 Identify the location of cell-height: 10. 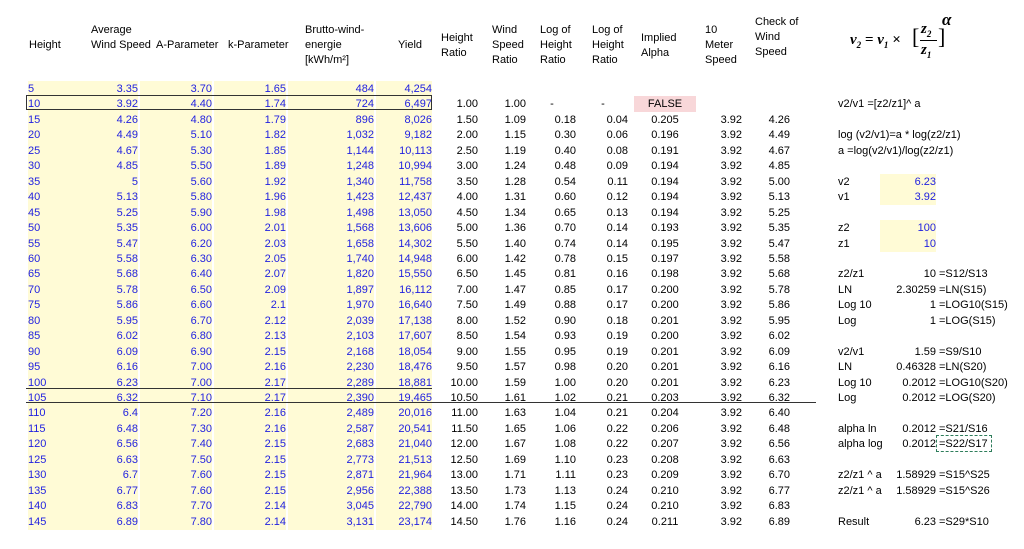
(53, 104).